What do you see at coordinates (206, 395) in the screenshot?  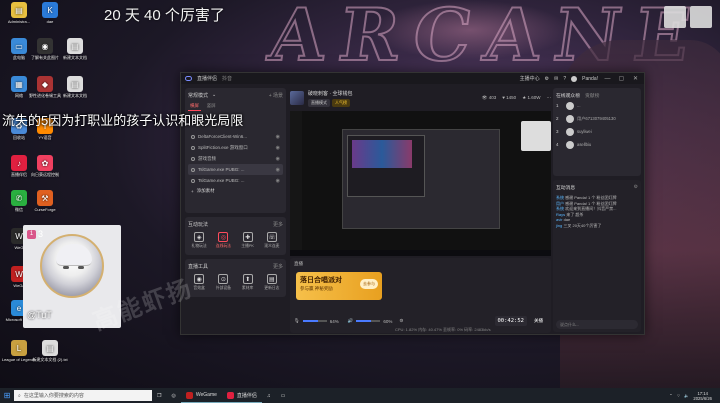 I see `taskbar-app-label: WeGame` at bounding box center [206, 395].